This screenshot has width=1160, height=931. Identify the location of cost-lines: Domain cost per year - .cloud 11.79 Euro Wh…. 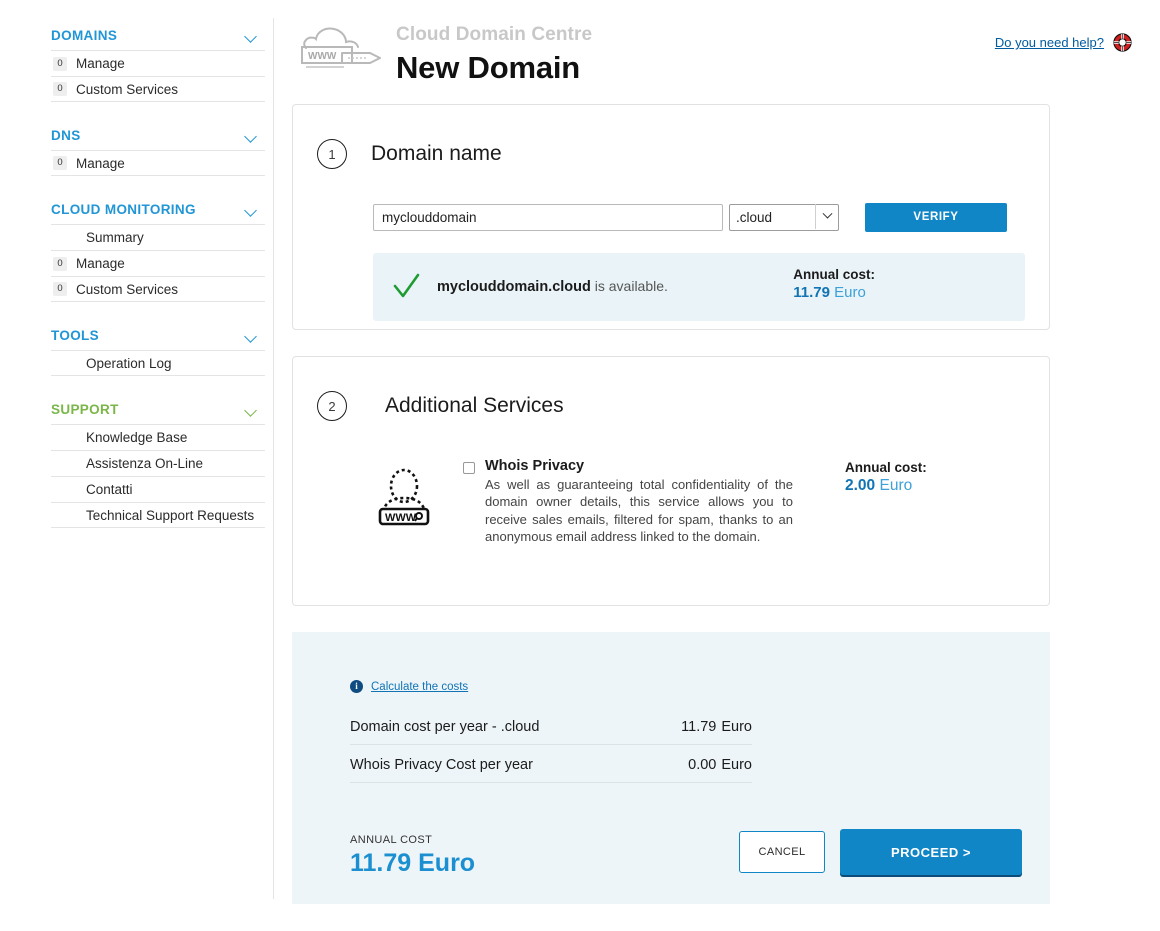
(700, 751).